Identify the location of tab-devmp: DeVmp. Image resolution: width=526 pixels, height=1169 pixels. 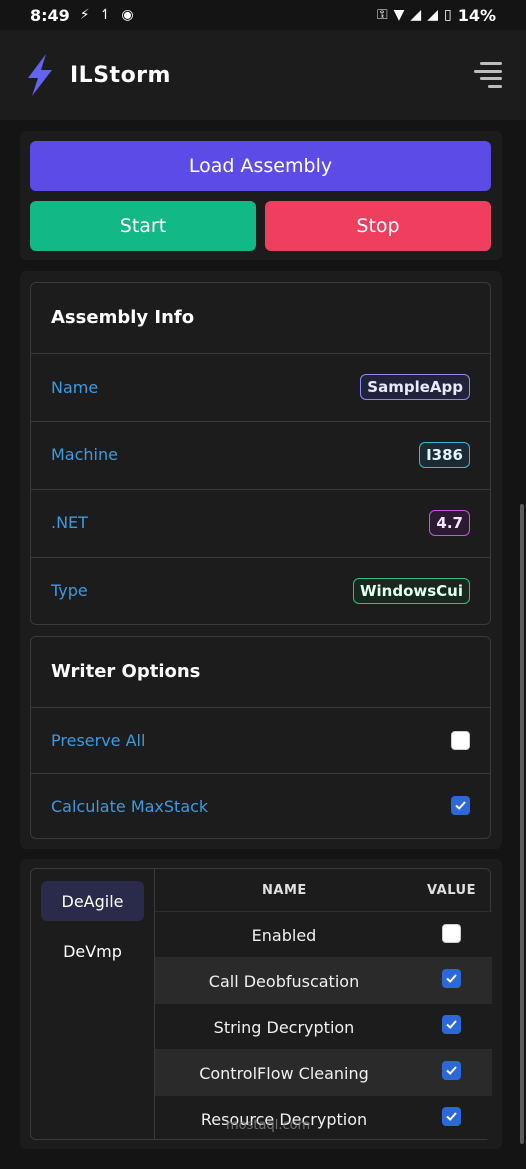
(92, 951).